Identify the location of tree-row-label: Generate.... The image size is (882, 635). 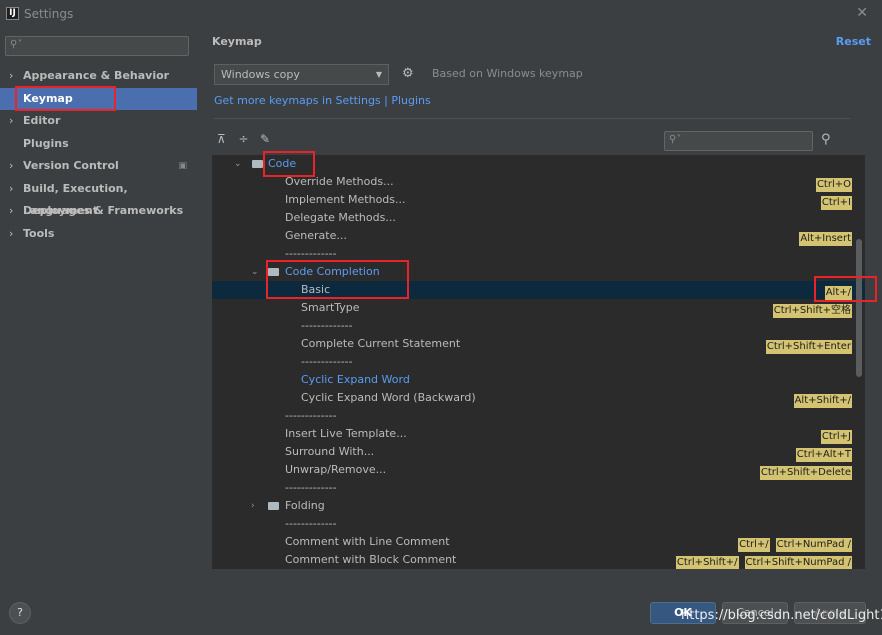
(316, 235).